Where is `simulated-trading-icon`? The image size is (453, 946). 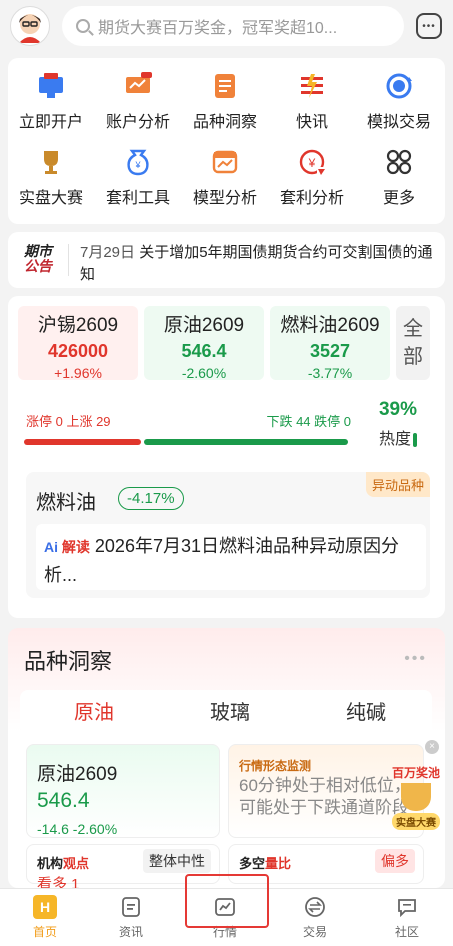 simulated-trading-icon is located at coordinates (399, 86).